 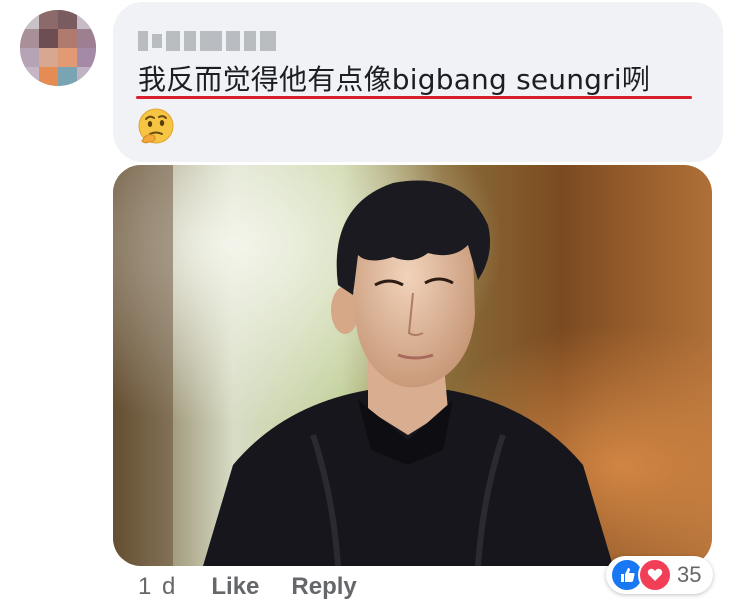 What do you see at coordinates (207, 41) in the screenshot?
I see `author-name-redacted` at bounding box center [207, 41].